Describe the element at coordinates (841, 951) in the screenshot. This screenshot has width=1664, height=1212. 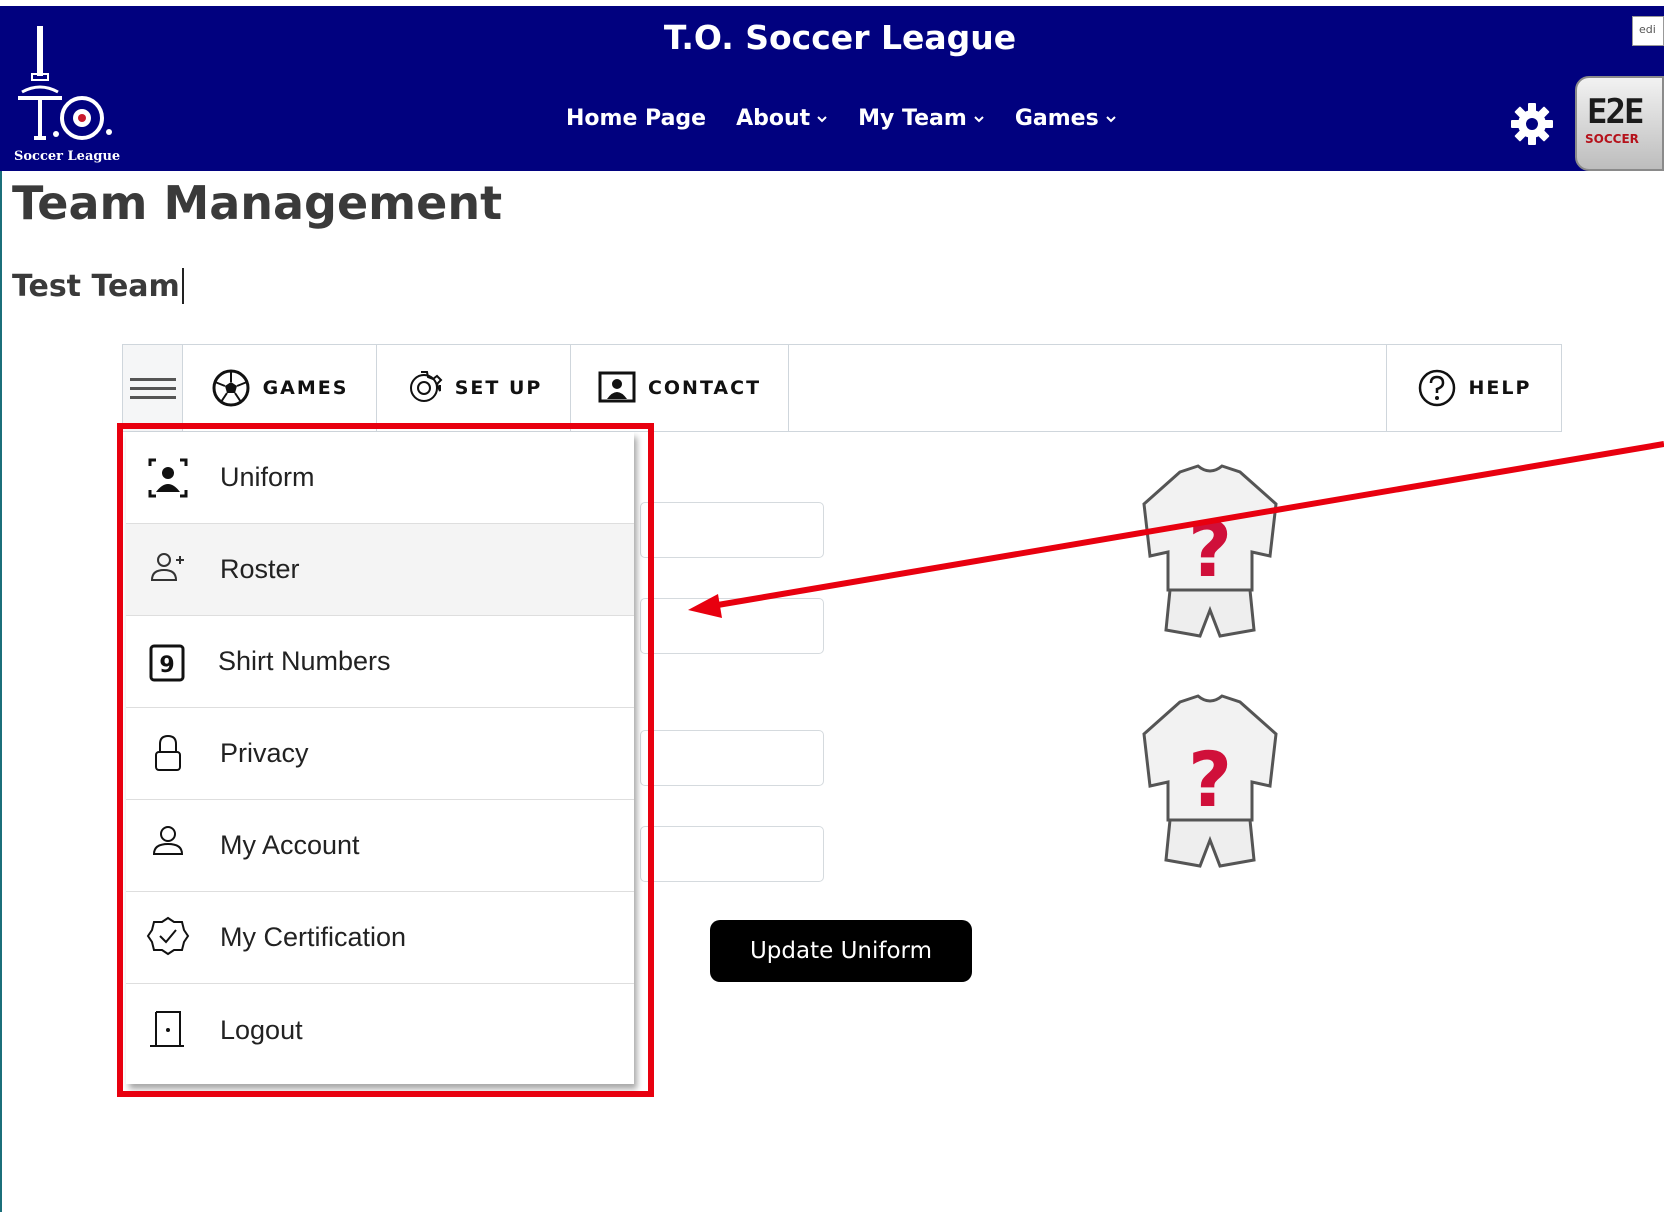
I see `update-uniform-button: Update Uniform` at that location.